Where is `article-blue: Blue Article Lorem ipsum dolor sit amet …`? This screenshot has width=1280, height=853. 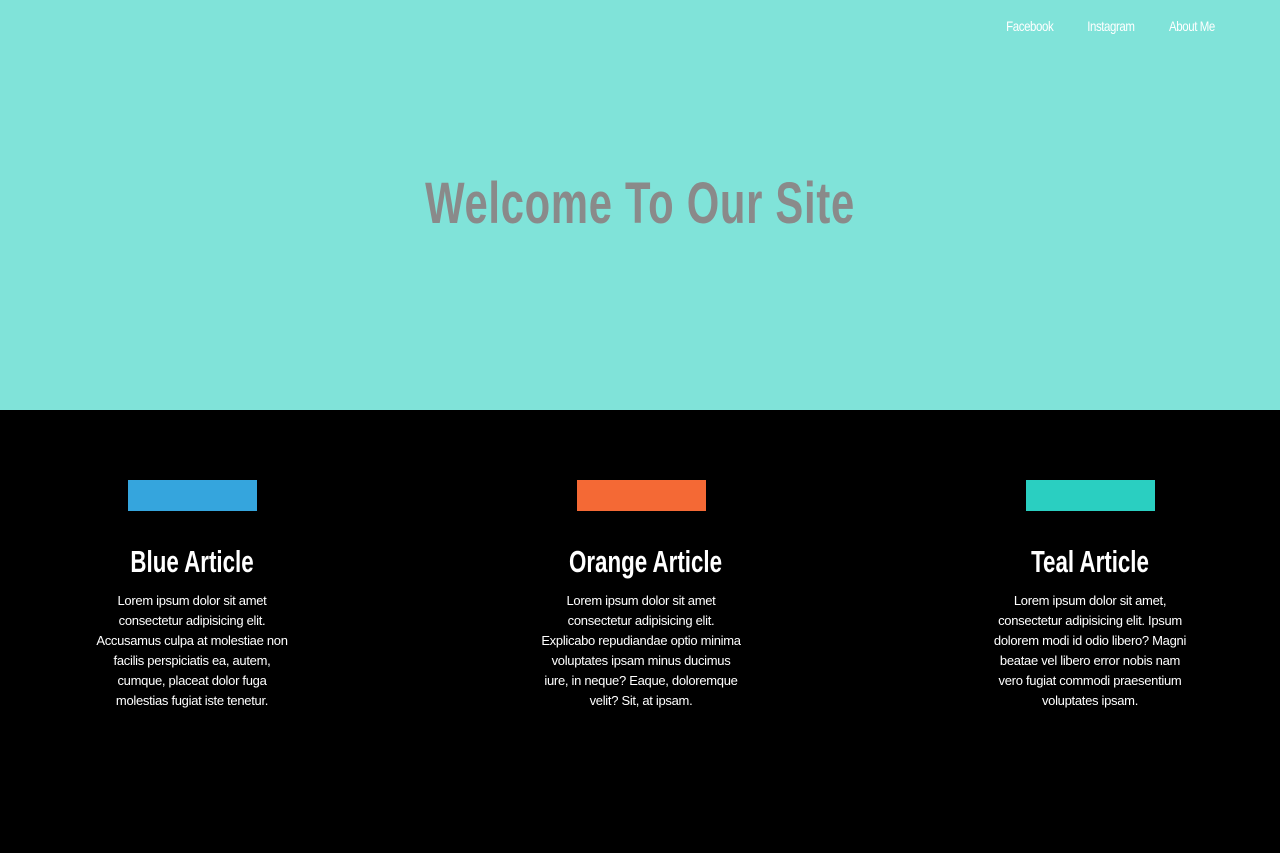 article-blue: Blue Article Lorem ipsum dolor sit amet … is located at coordinates (192, 595).